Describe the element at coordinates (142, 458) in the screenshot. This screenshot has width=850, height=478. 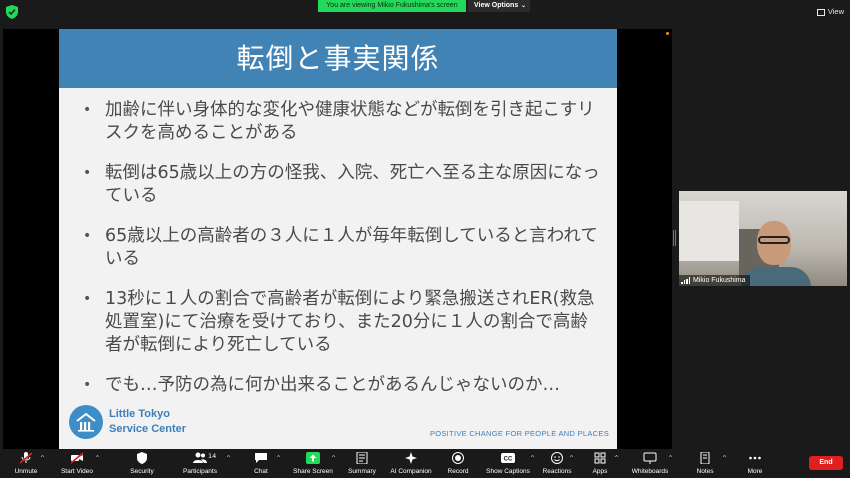
I see `security-shield-icon` at that location.